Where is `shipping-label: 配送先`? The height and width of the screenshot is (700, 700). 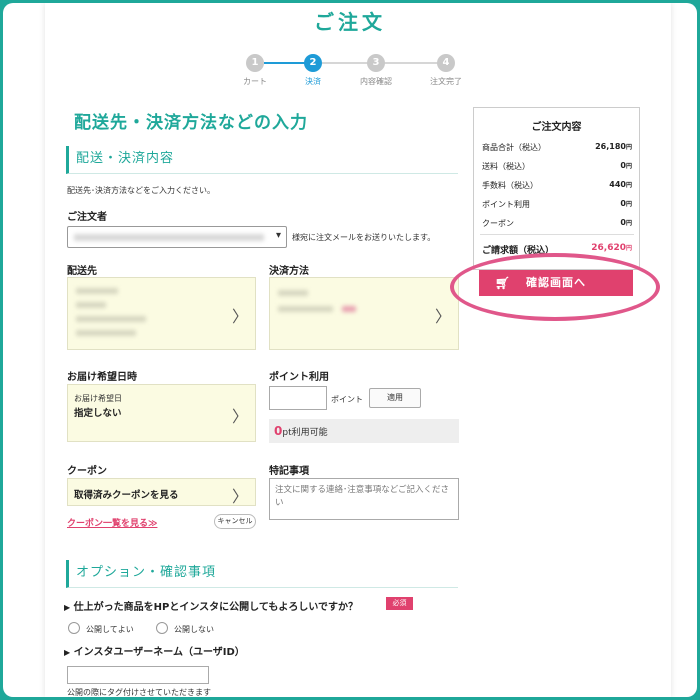 shipping-label: 配送先 is located at coordinates (82, 271).